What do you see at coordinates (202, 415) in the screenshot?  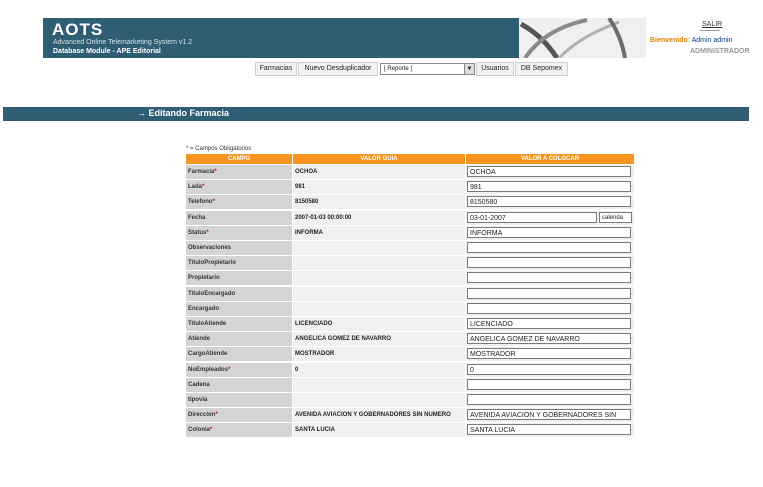 I see `field-label-text: Direccion` at bounding box center [202, 415].